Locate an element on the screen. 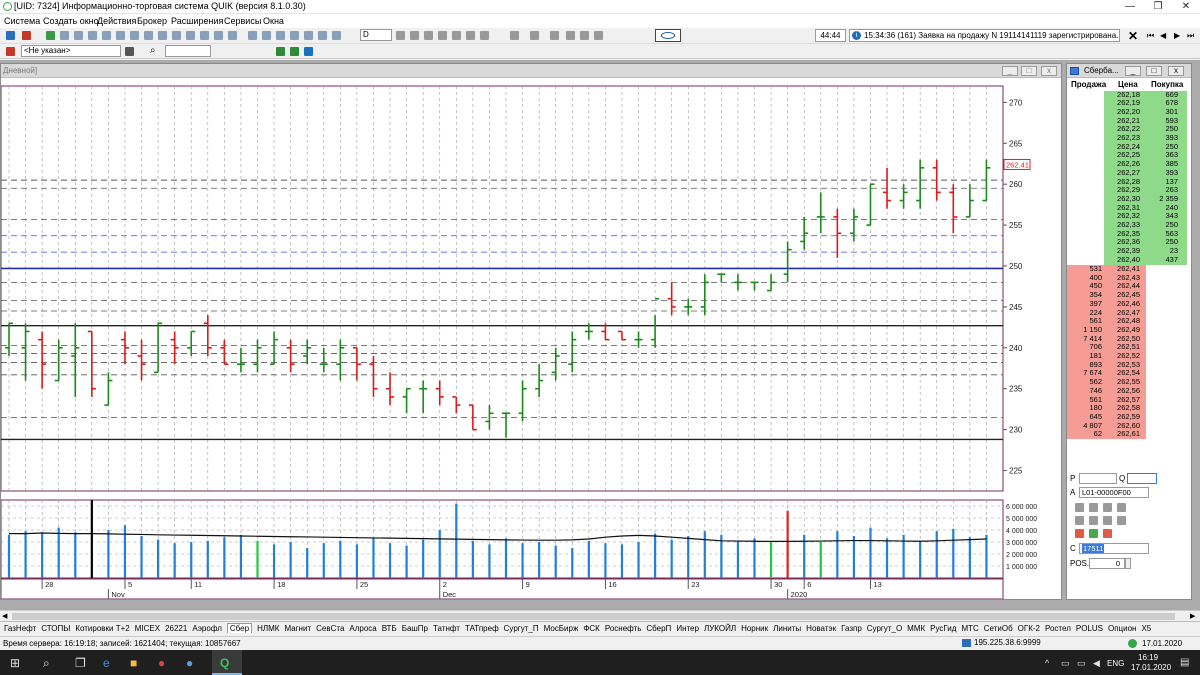  task-view-icon: ❐ is located at coordinates (80, 663).